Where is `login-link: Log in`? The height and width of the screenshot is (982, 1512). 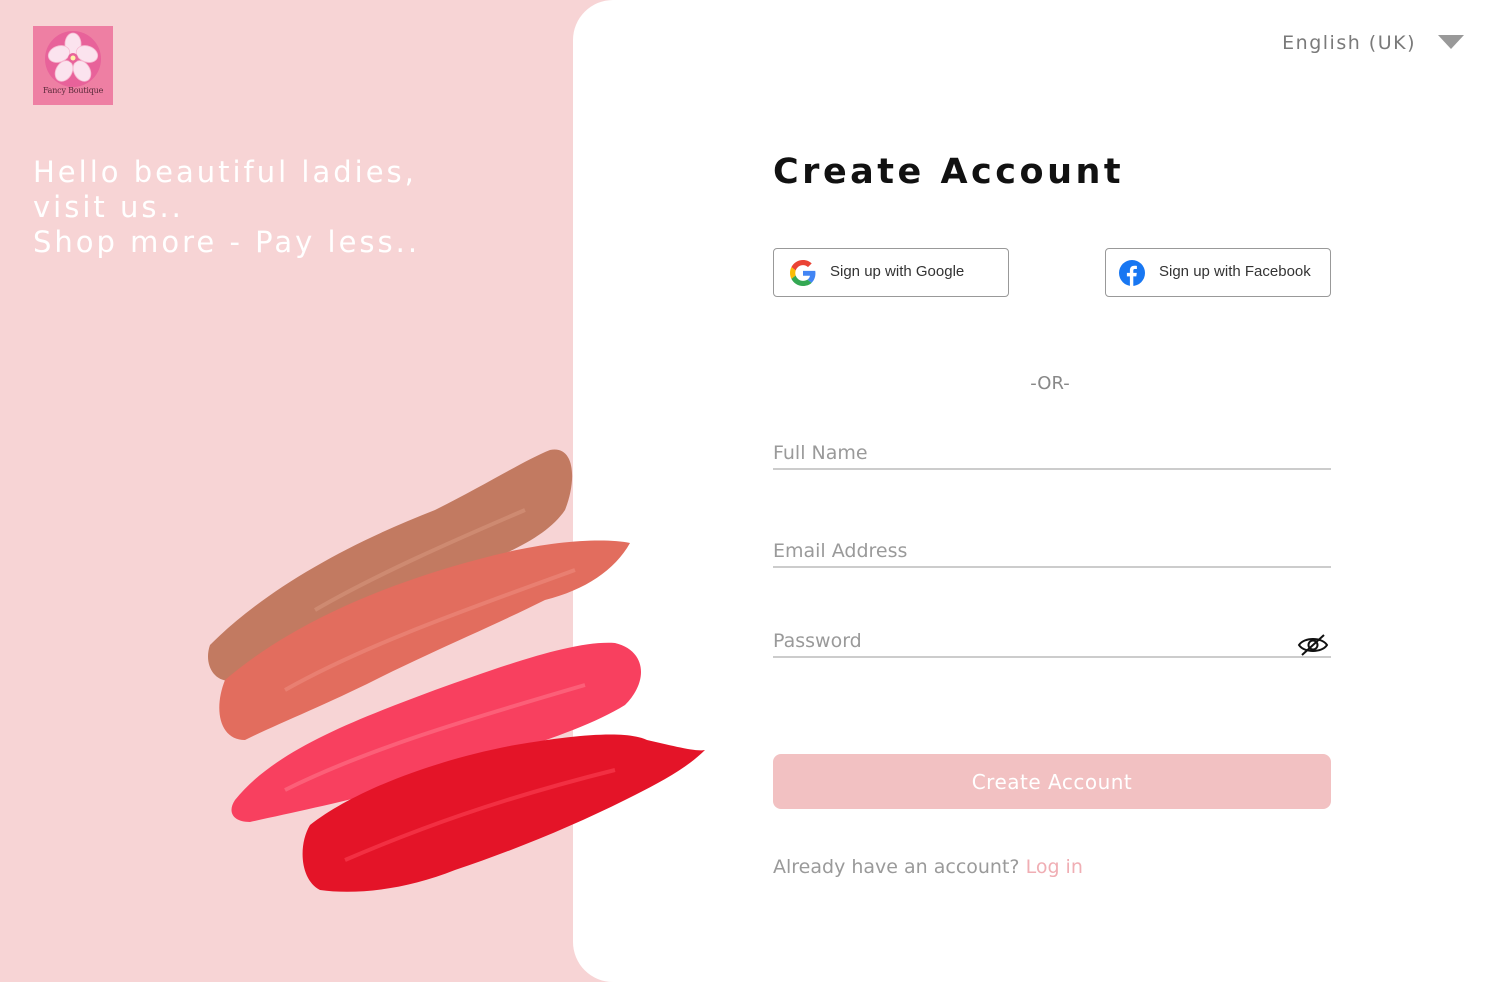
login-link: Log in is located at coordinates (1054, 867).